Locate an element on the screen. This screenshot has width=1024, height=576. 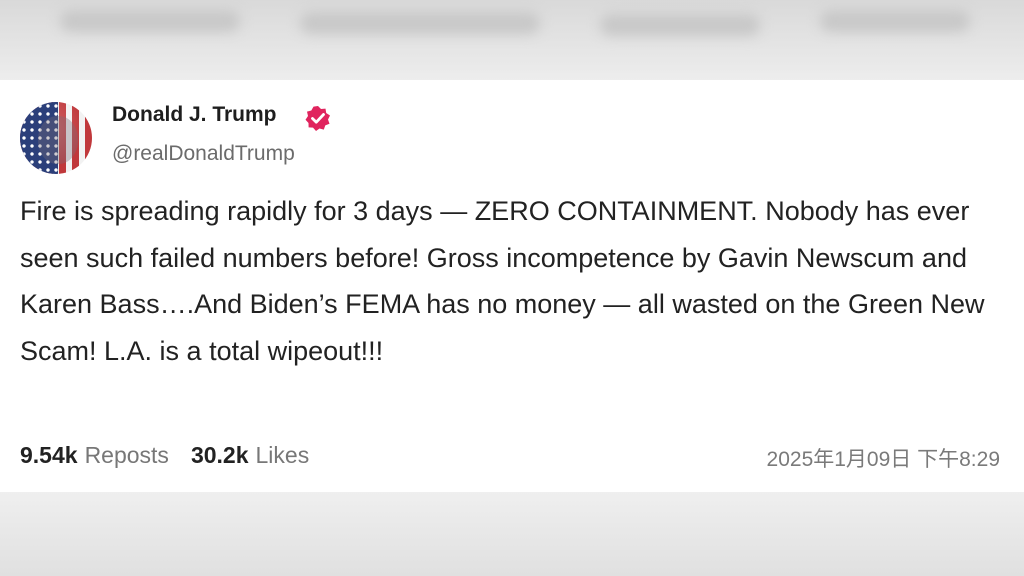
author-handle: @realDonaldTrump is located at coordinates (203, 154).